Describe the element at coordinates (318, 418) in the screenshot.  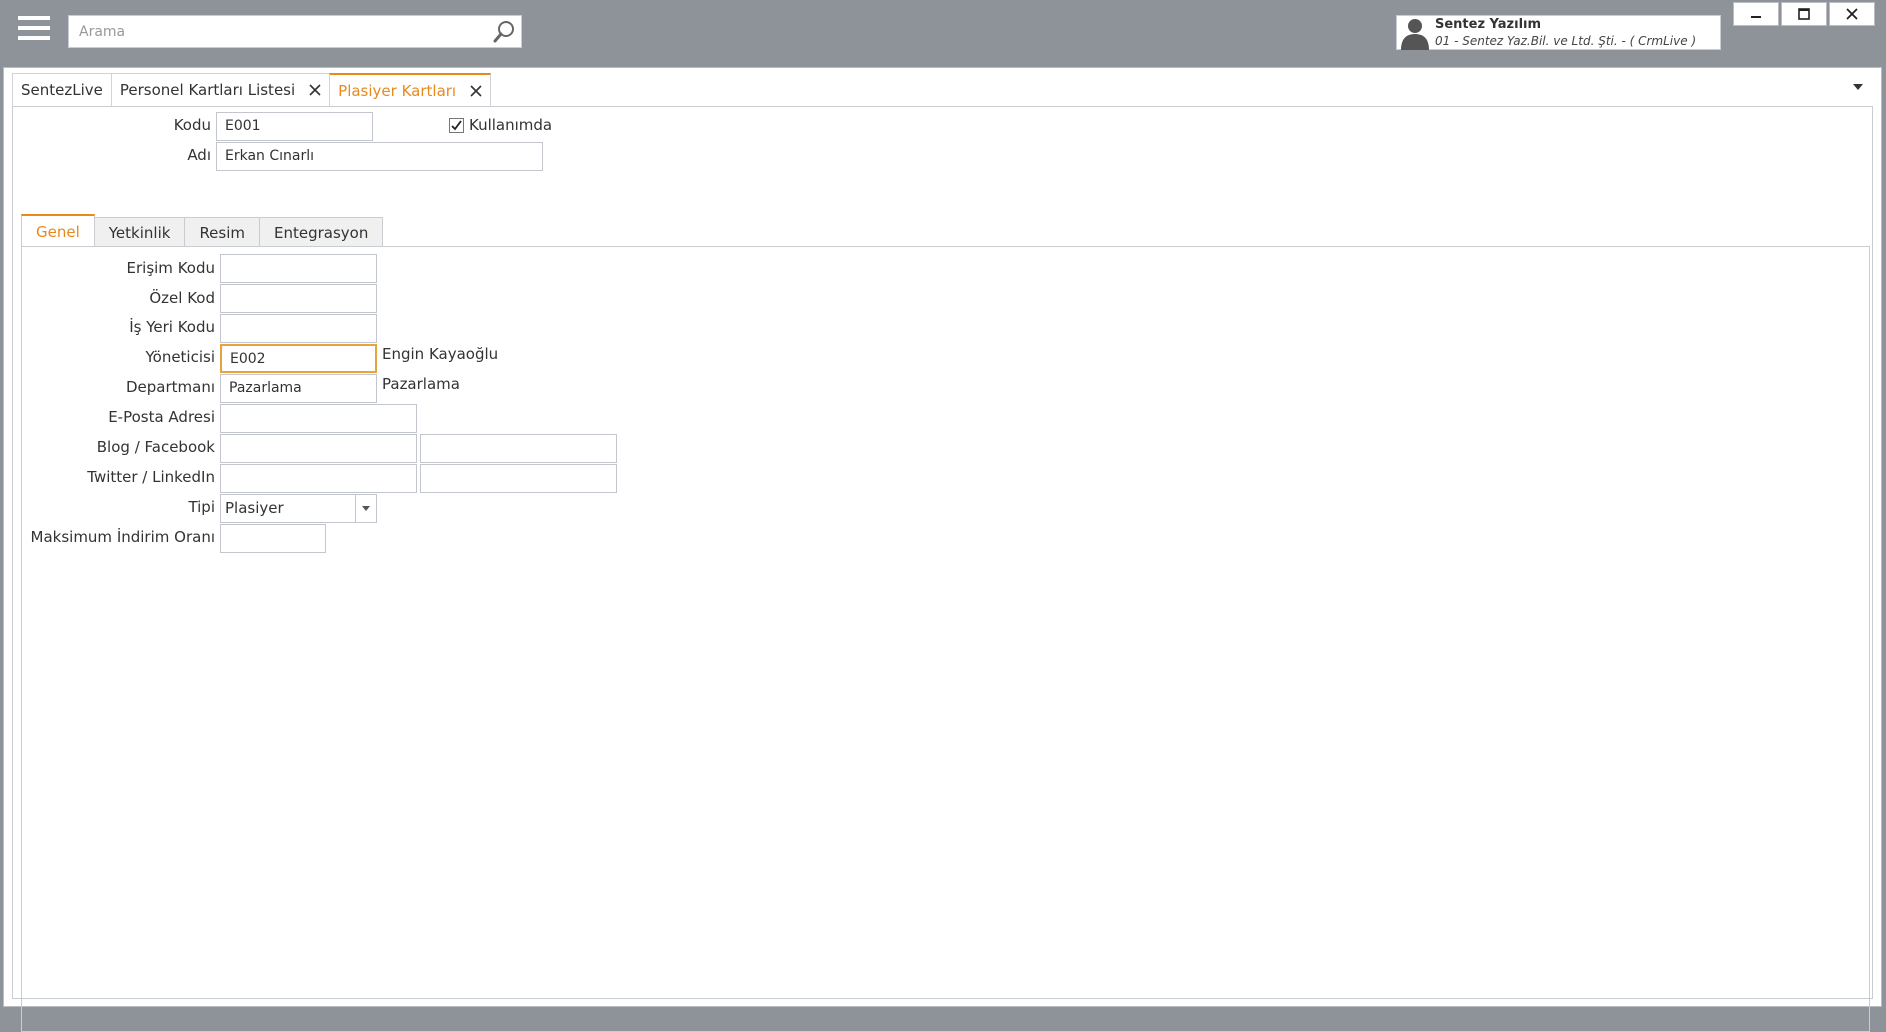
I see `eposta-input` at that location.